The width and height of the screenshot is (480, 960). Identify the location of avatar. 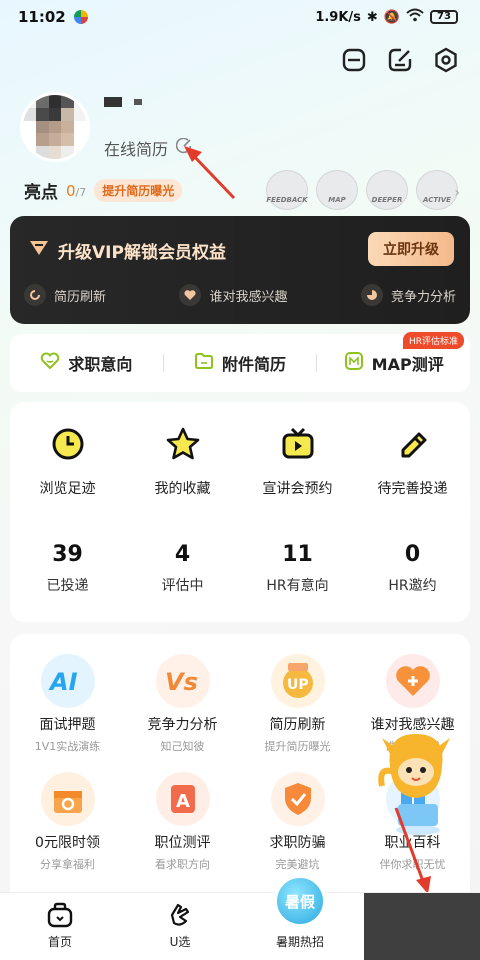
(55, 127).